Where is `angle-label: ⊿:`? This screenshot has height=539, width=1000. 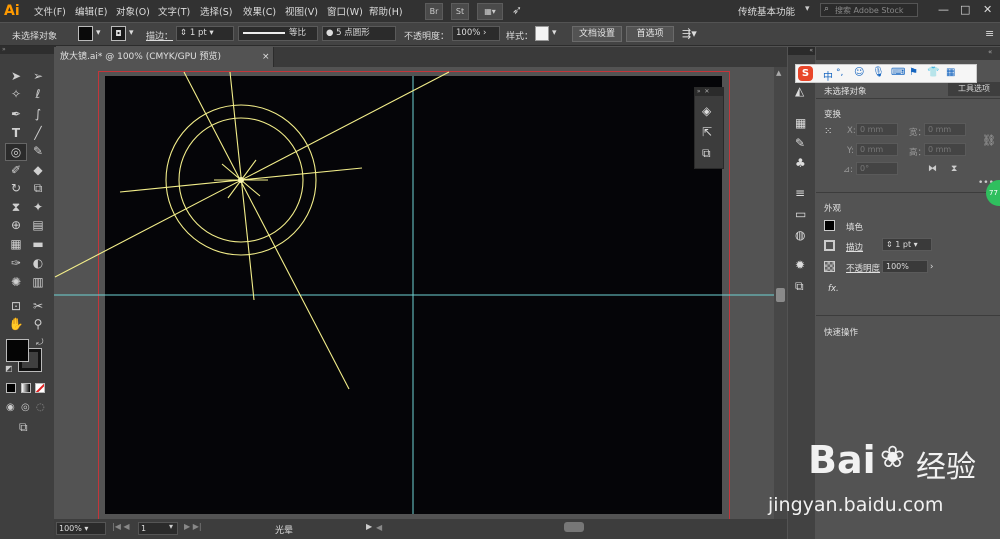
angle-label: ⊿: is located at coordinates (848, 170).